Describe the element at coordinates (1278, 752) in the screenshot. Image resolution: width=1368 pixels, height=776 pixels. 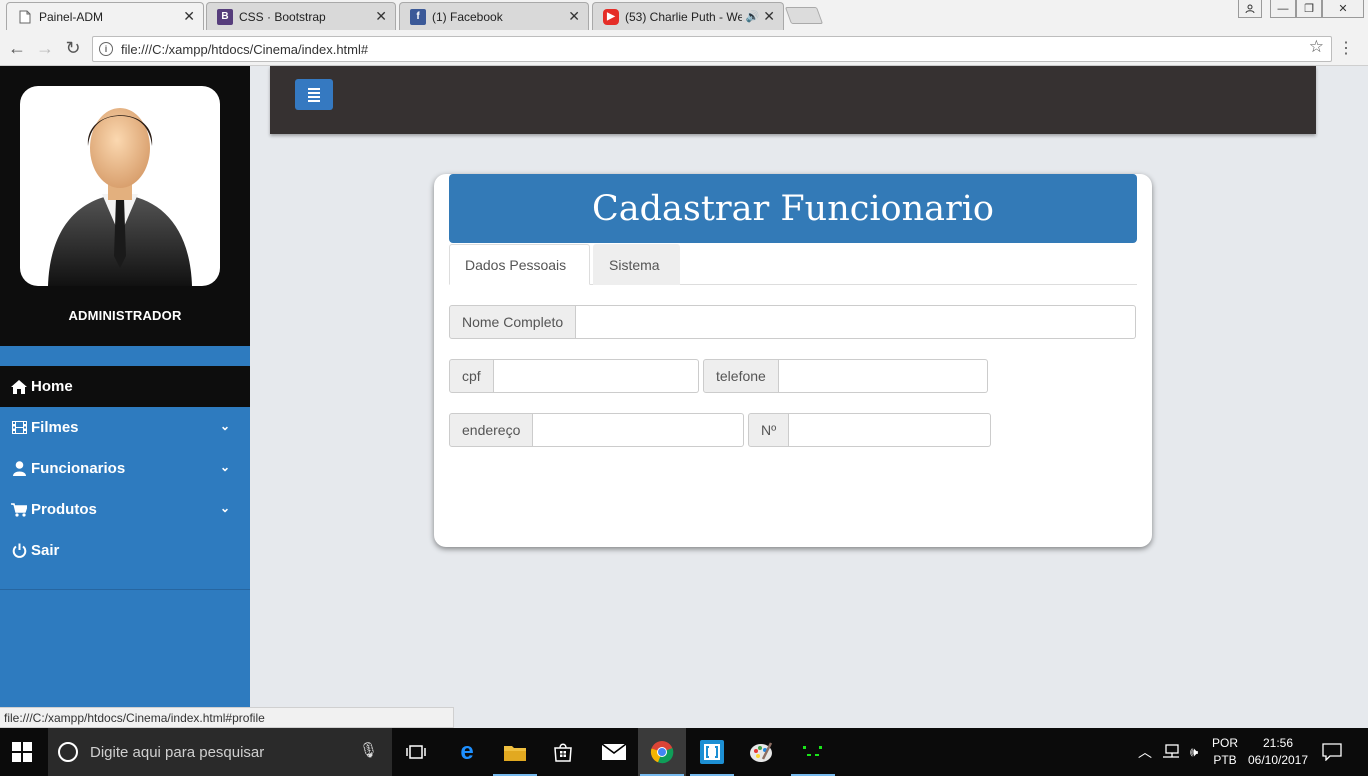
I see `clock: 21:56 06/10/2017` at that location.